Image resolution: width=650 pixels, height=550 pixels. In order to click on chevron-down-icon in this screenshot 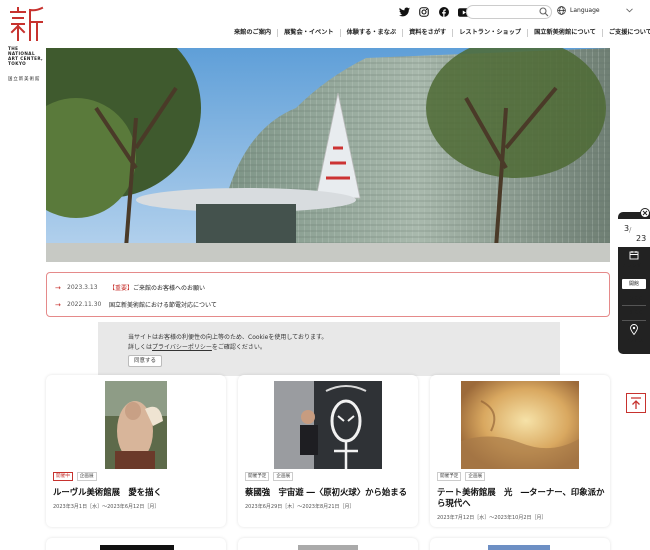, I will do `click(629, 10)`.